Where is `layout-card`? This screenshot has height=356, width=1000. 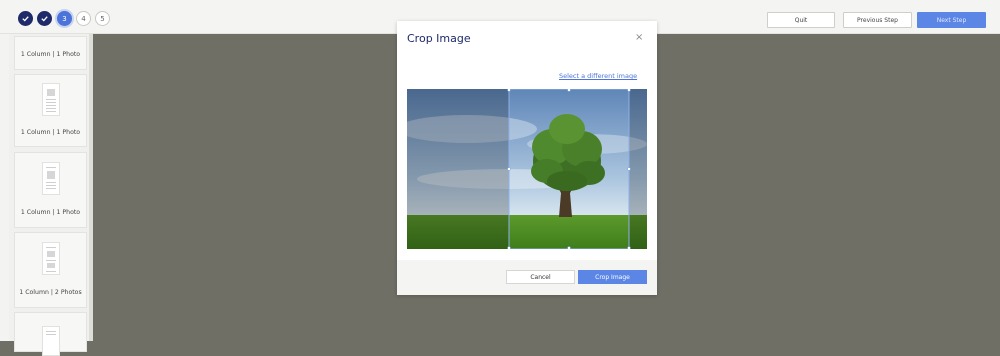 layout-card is located at coordinates (50, 334).